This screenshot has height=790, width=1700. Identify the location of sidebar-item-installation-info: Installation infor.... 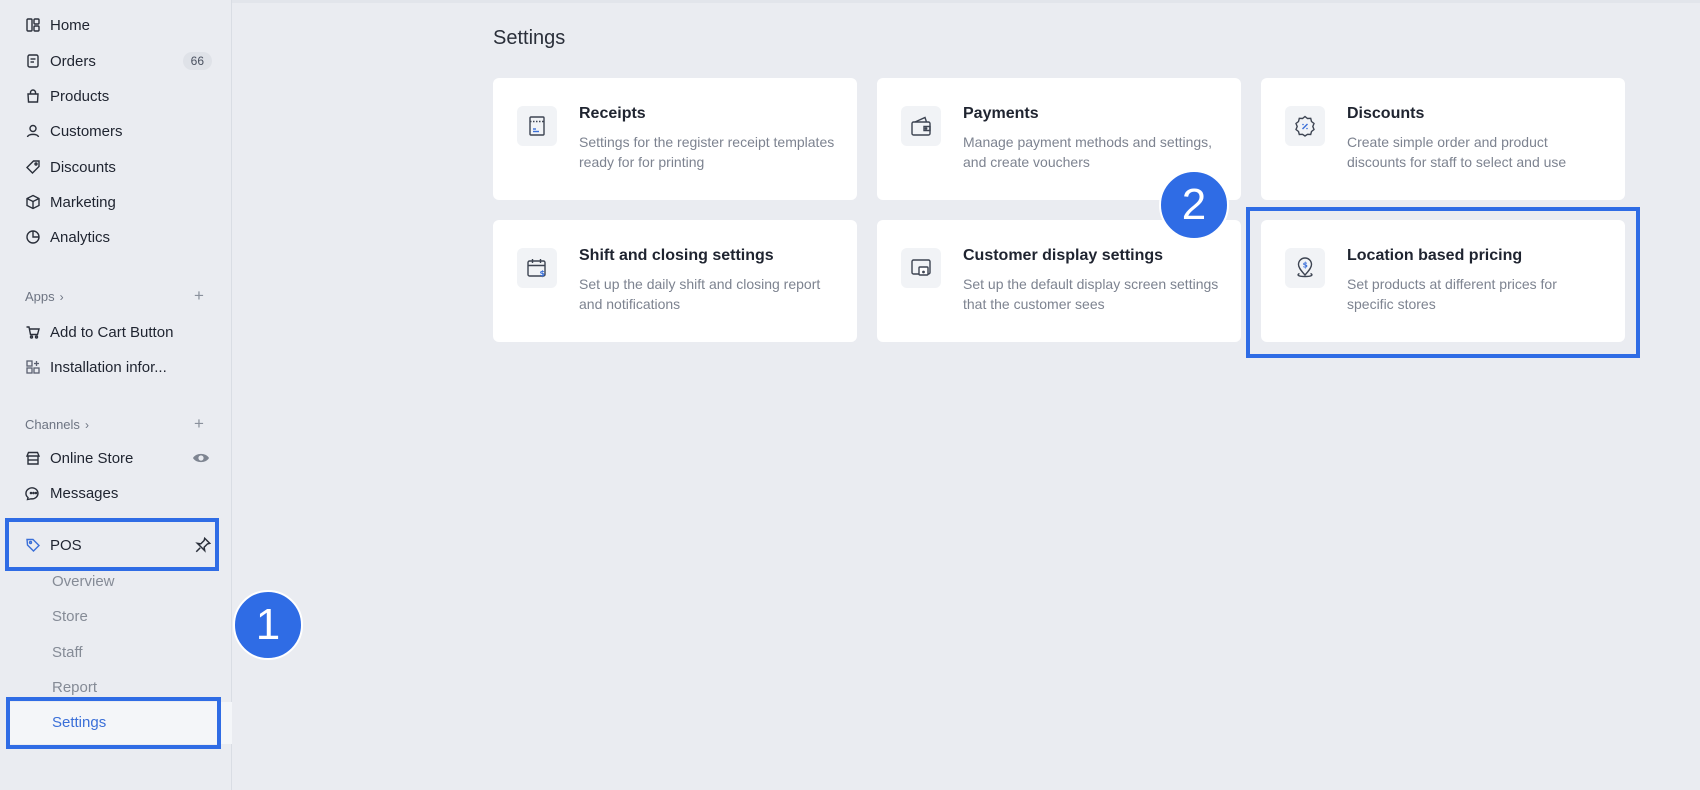
(116, 367).